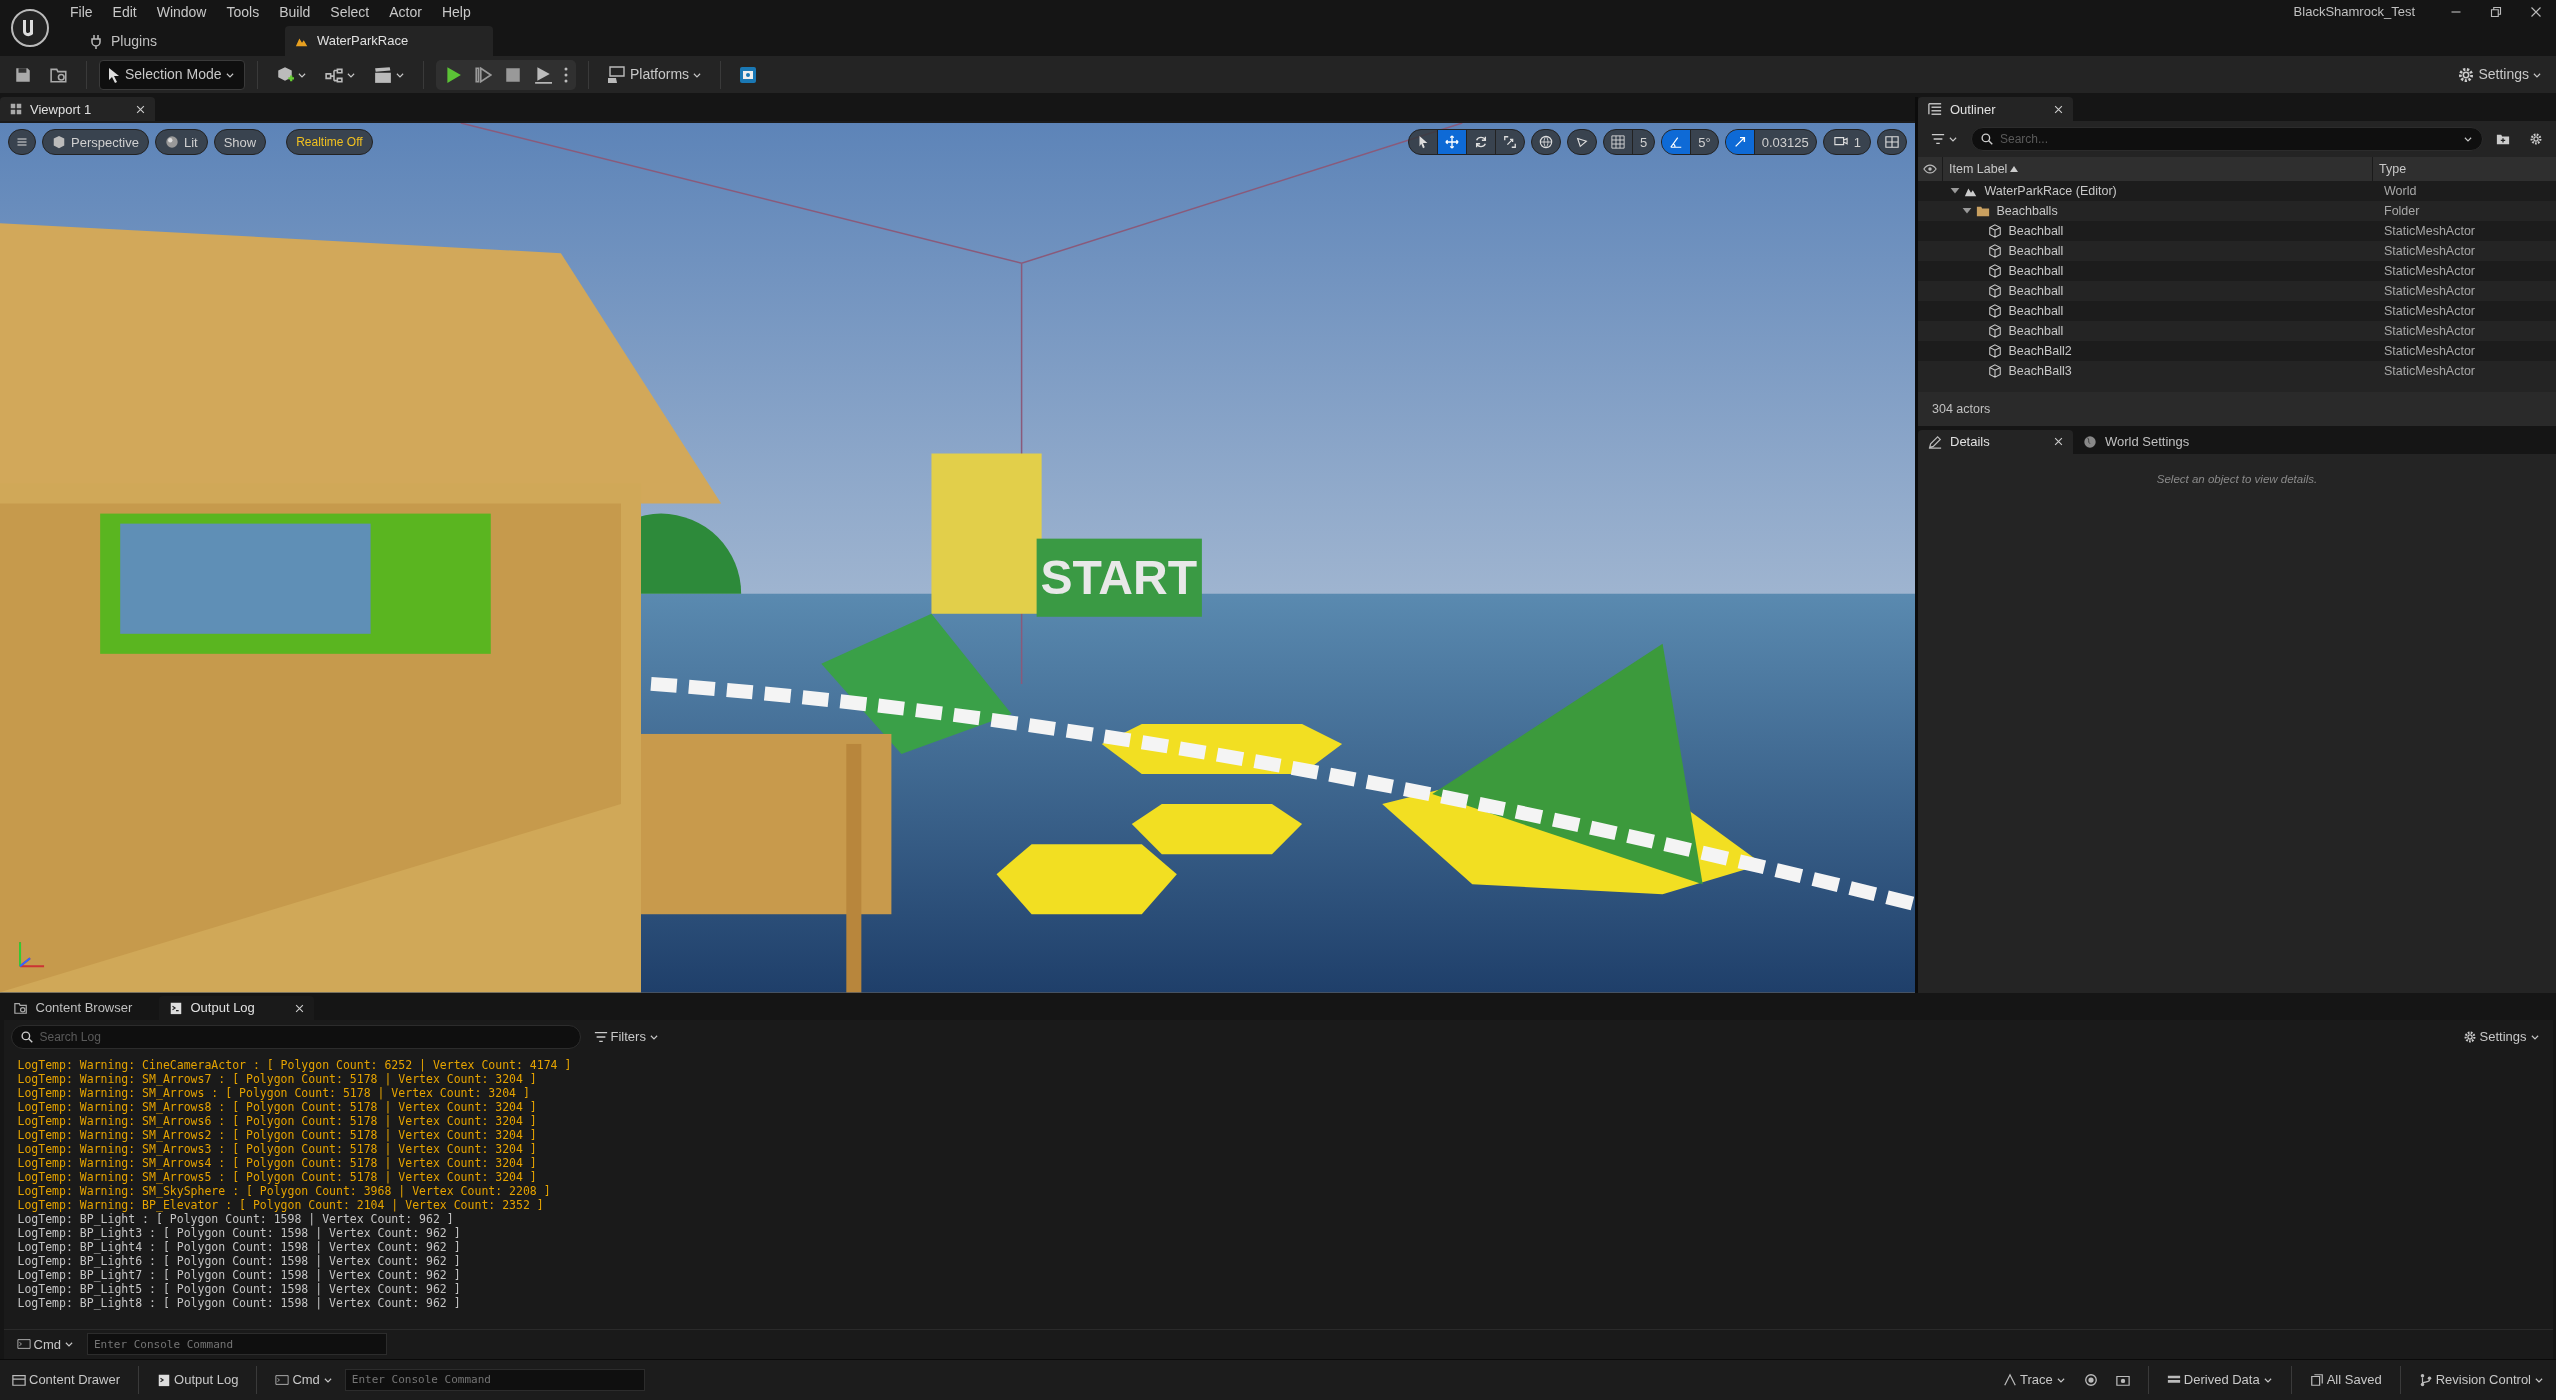 This screenshot has width=2556, height=1400. What do you see at coordinates (243, 12) in the screenshot?
I see `menu-item: Tools` at bounding box center [243, 12].